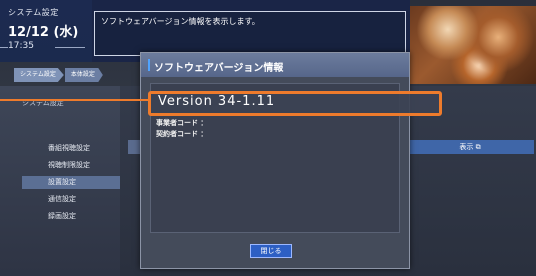 The width and height of the screenshot is (536, 276). Describe the element at coordinates (219, 68) in the screenshot. I see `dialog-title: ソフトウェアバージョン情報` at that location.